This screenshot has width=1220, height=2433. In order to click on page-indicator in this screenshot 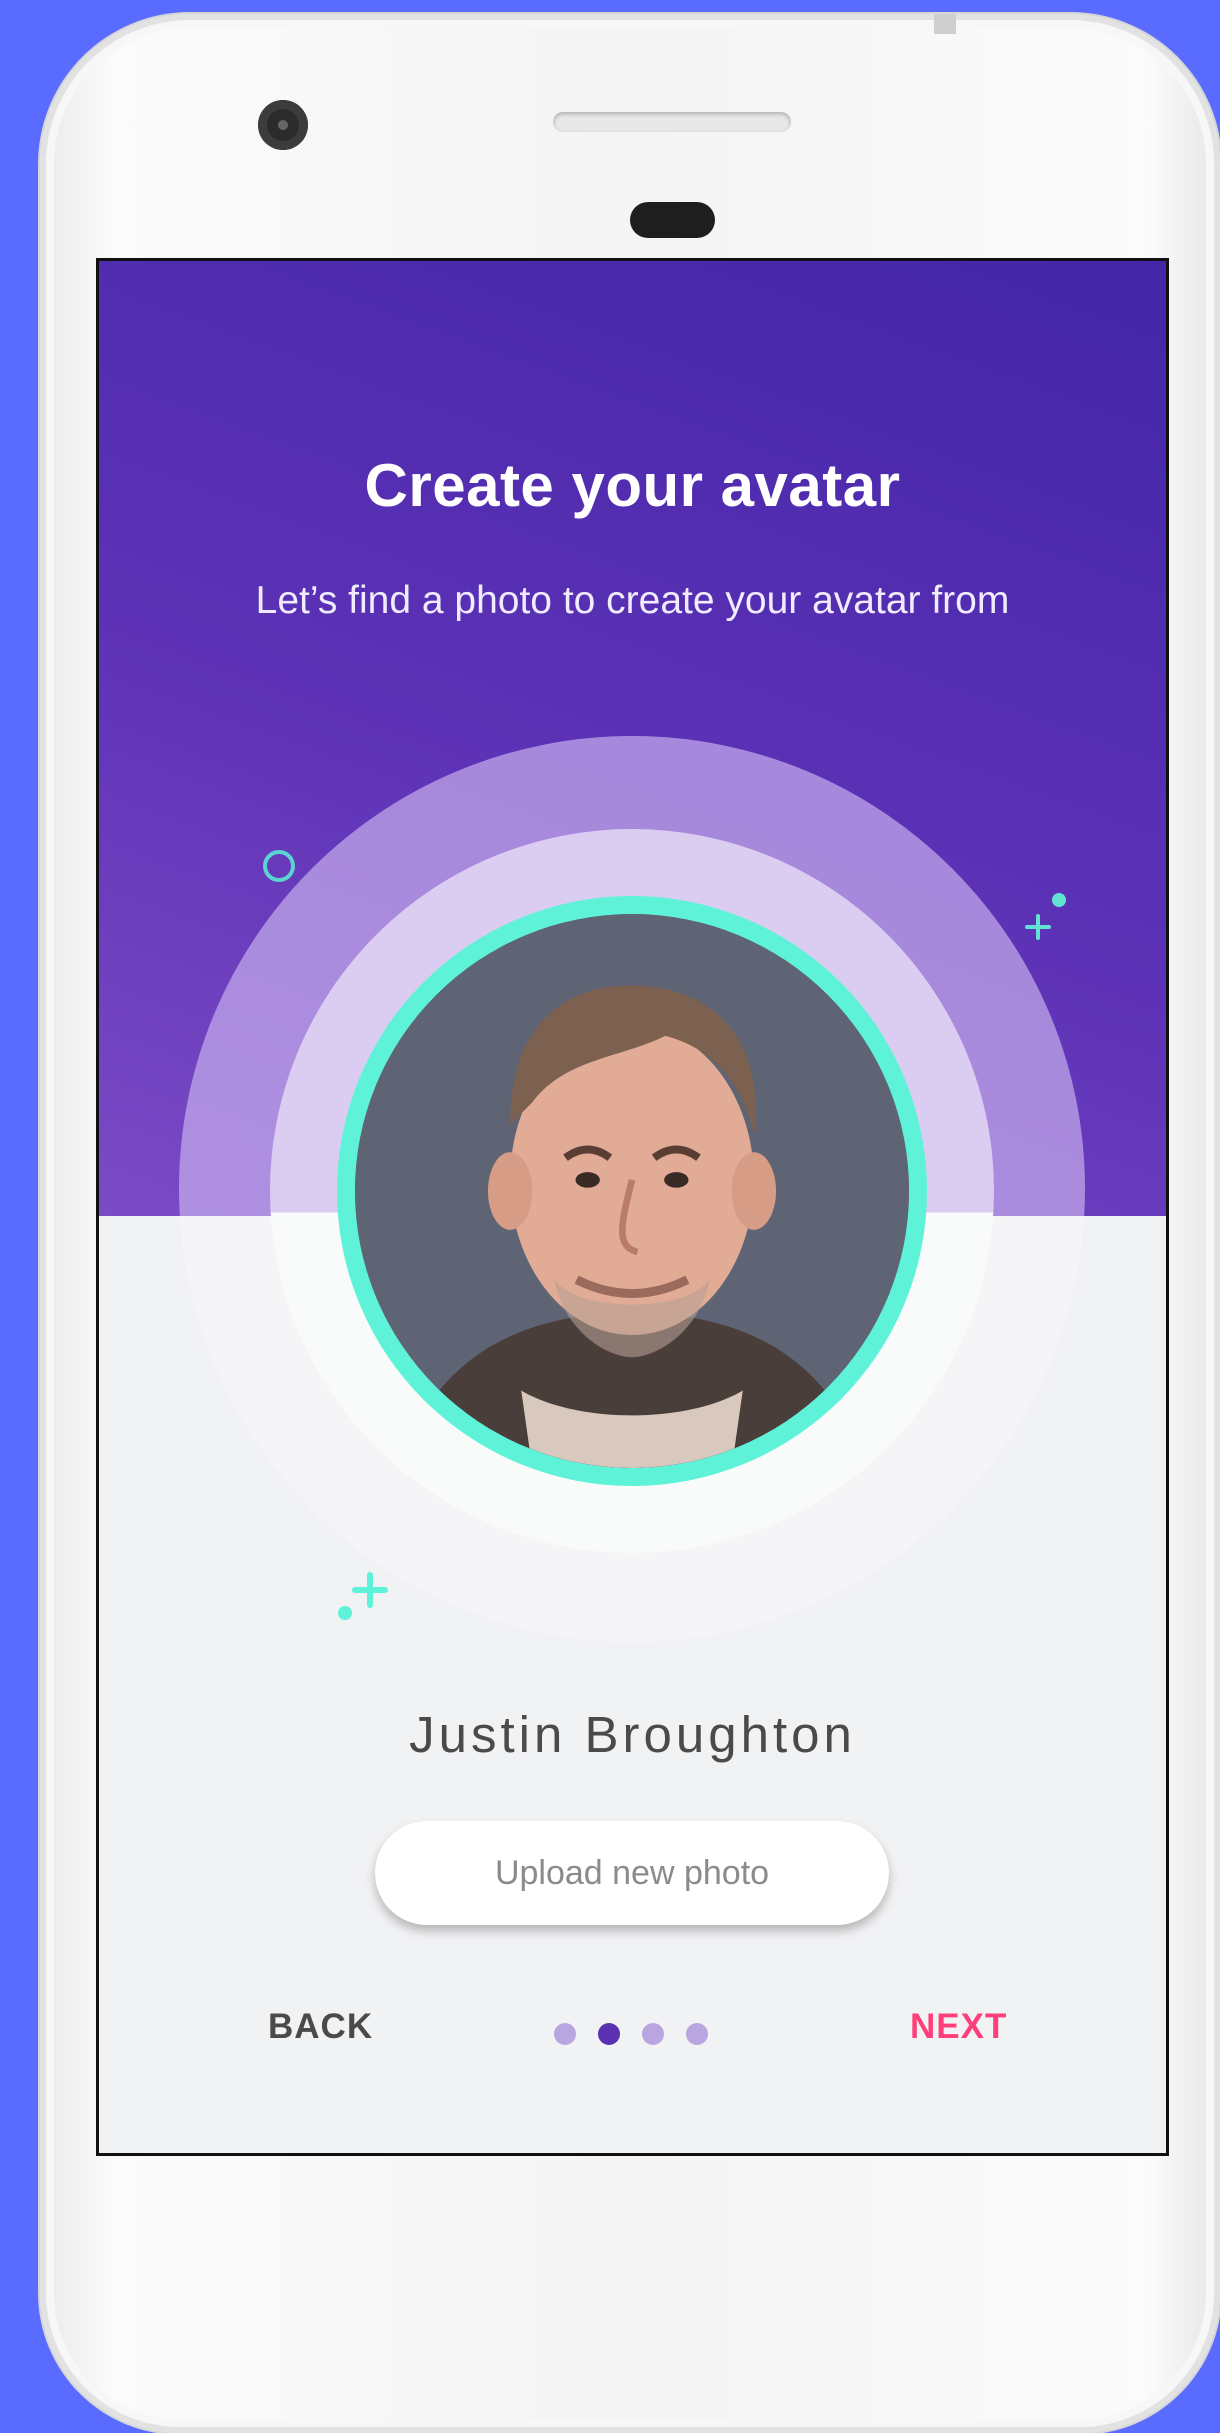, I will do `click(634, 2034)`.